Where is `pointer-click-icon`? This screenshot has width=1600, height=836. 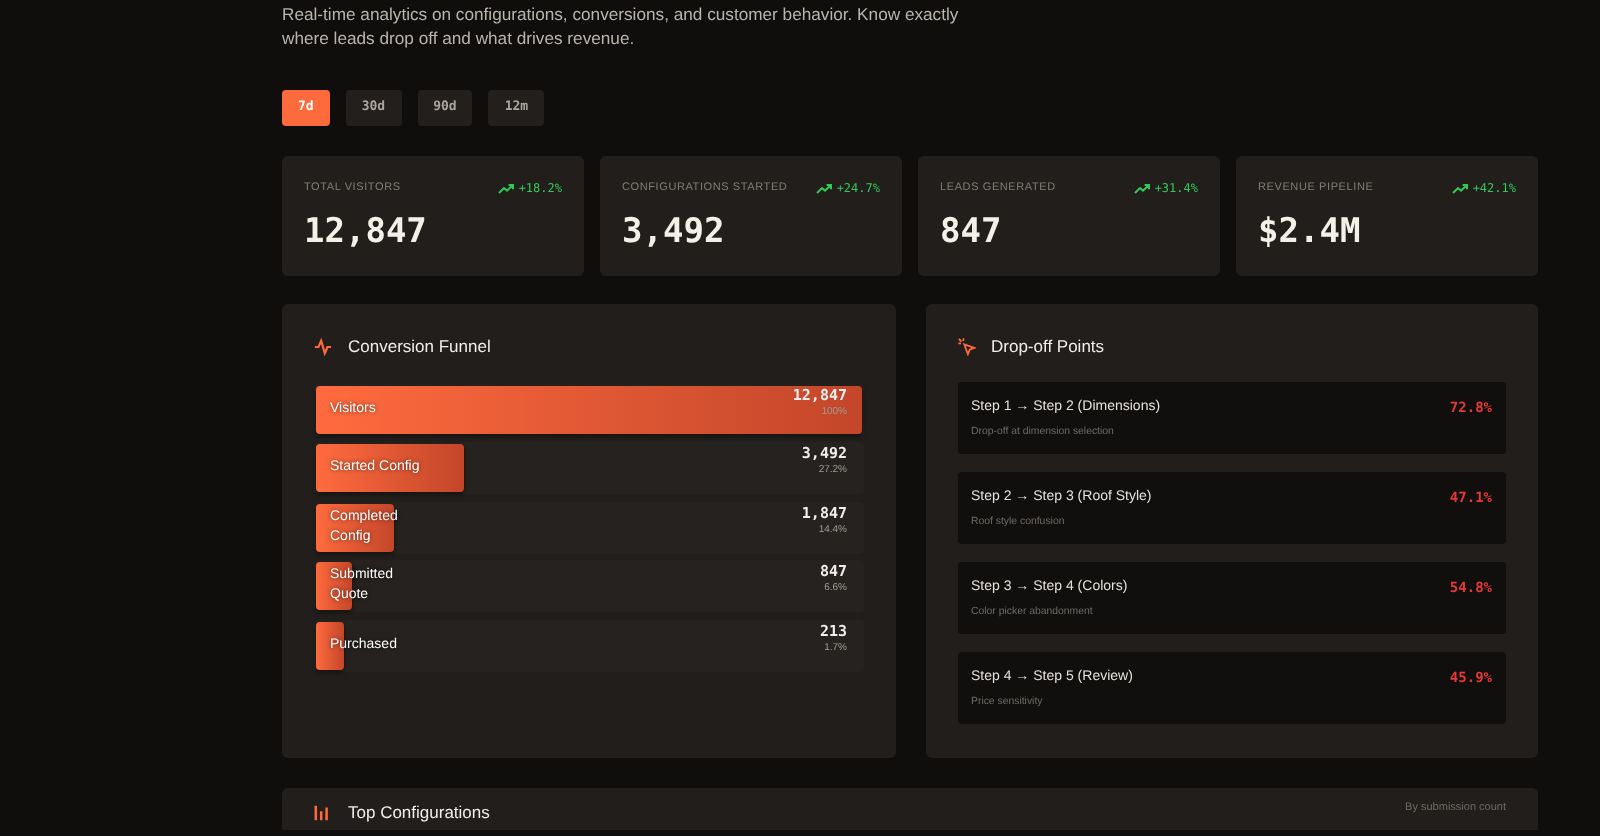
pointer-click-icon is located at coordinates (966, 346).